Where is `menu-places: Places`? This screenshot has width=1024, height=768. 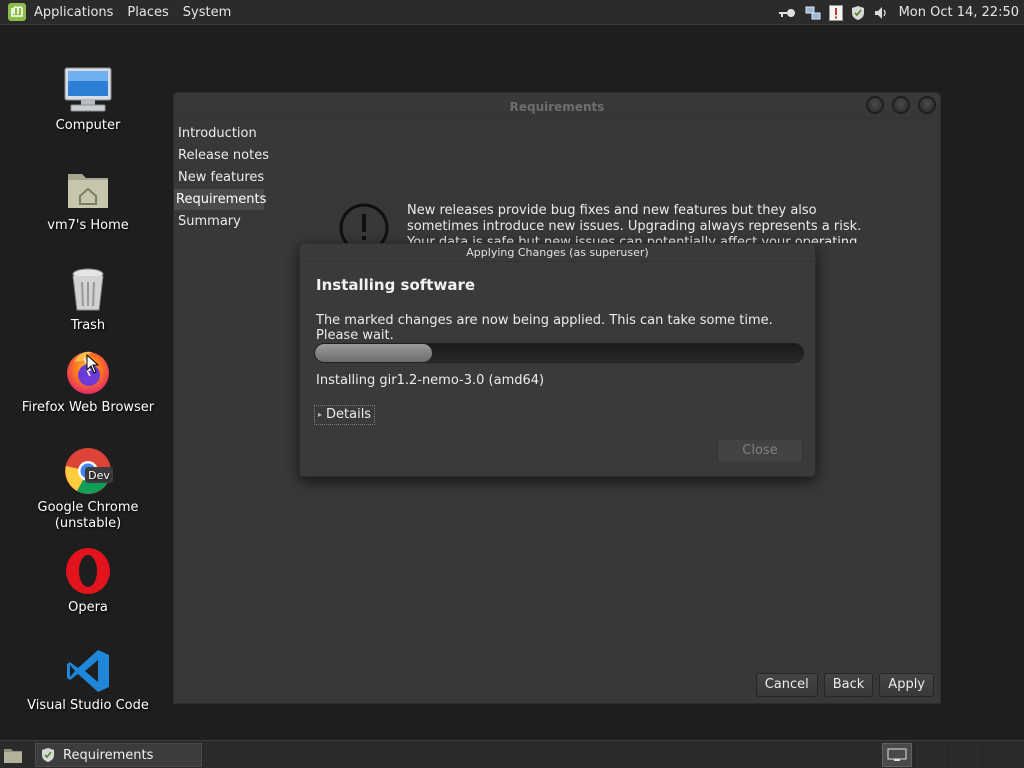
menu-places: Places is located at coordinates (147, 12).